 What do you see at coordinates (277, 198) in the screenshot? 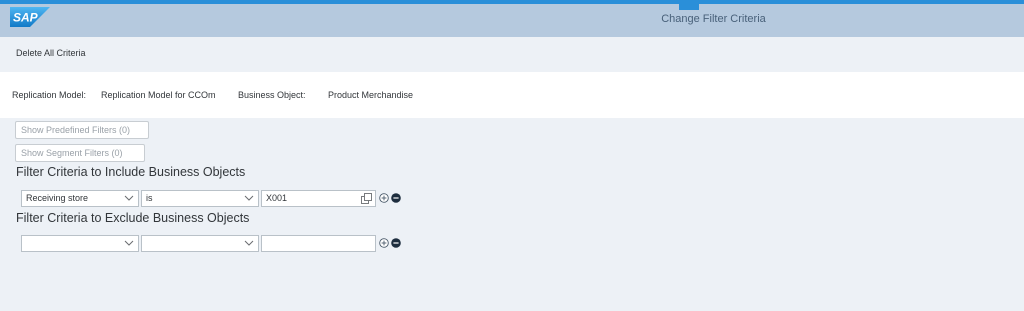
I see `include-value-text: X001` at bounding box center [277, 198].